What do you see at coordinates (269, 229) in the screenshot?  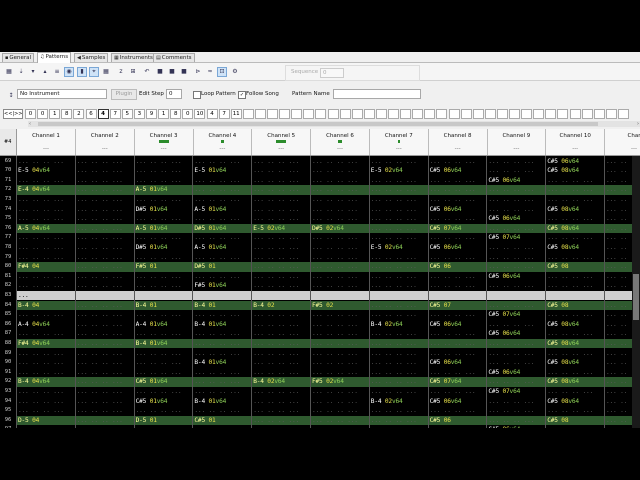 I see `pattern-cell: E-5 02v64` at bounding box center [269, 229].